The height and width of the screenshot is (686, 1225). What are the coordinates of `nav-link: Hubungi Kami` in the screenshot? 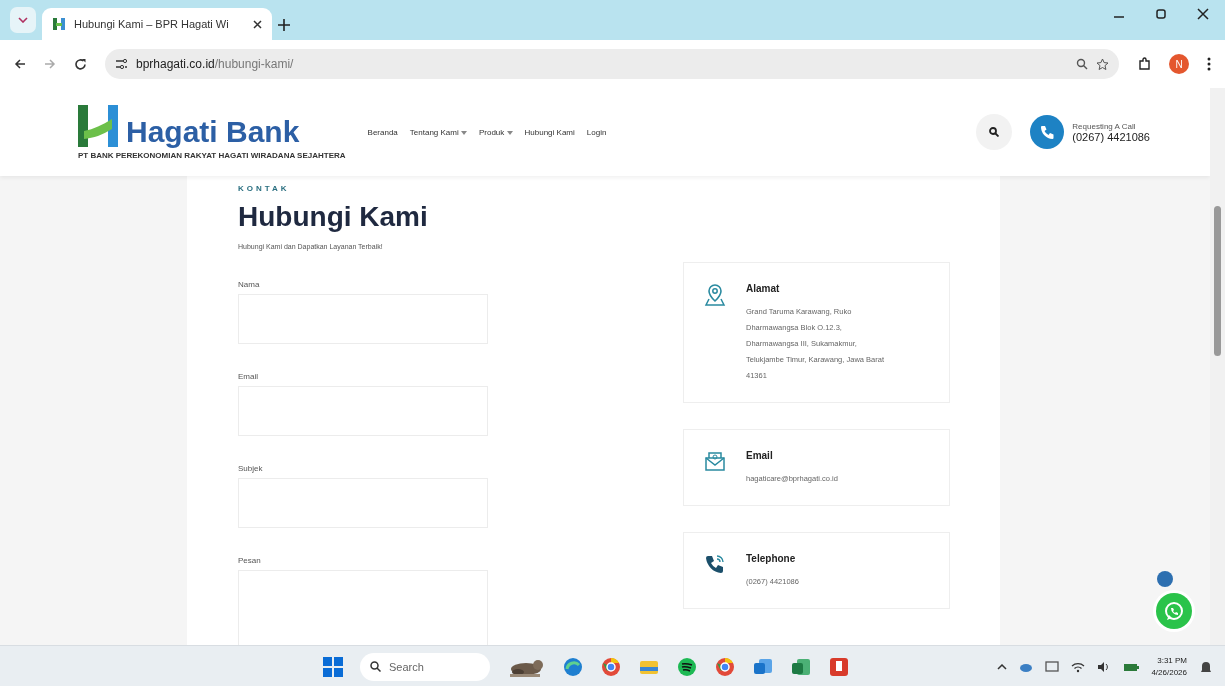 It's located at (549, 132).